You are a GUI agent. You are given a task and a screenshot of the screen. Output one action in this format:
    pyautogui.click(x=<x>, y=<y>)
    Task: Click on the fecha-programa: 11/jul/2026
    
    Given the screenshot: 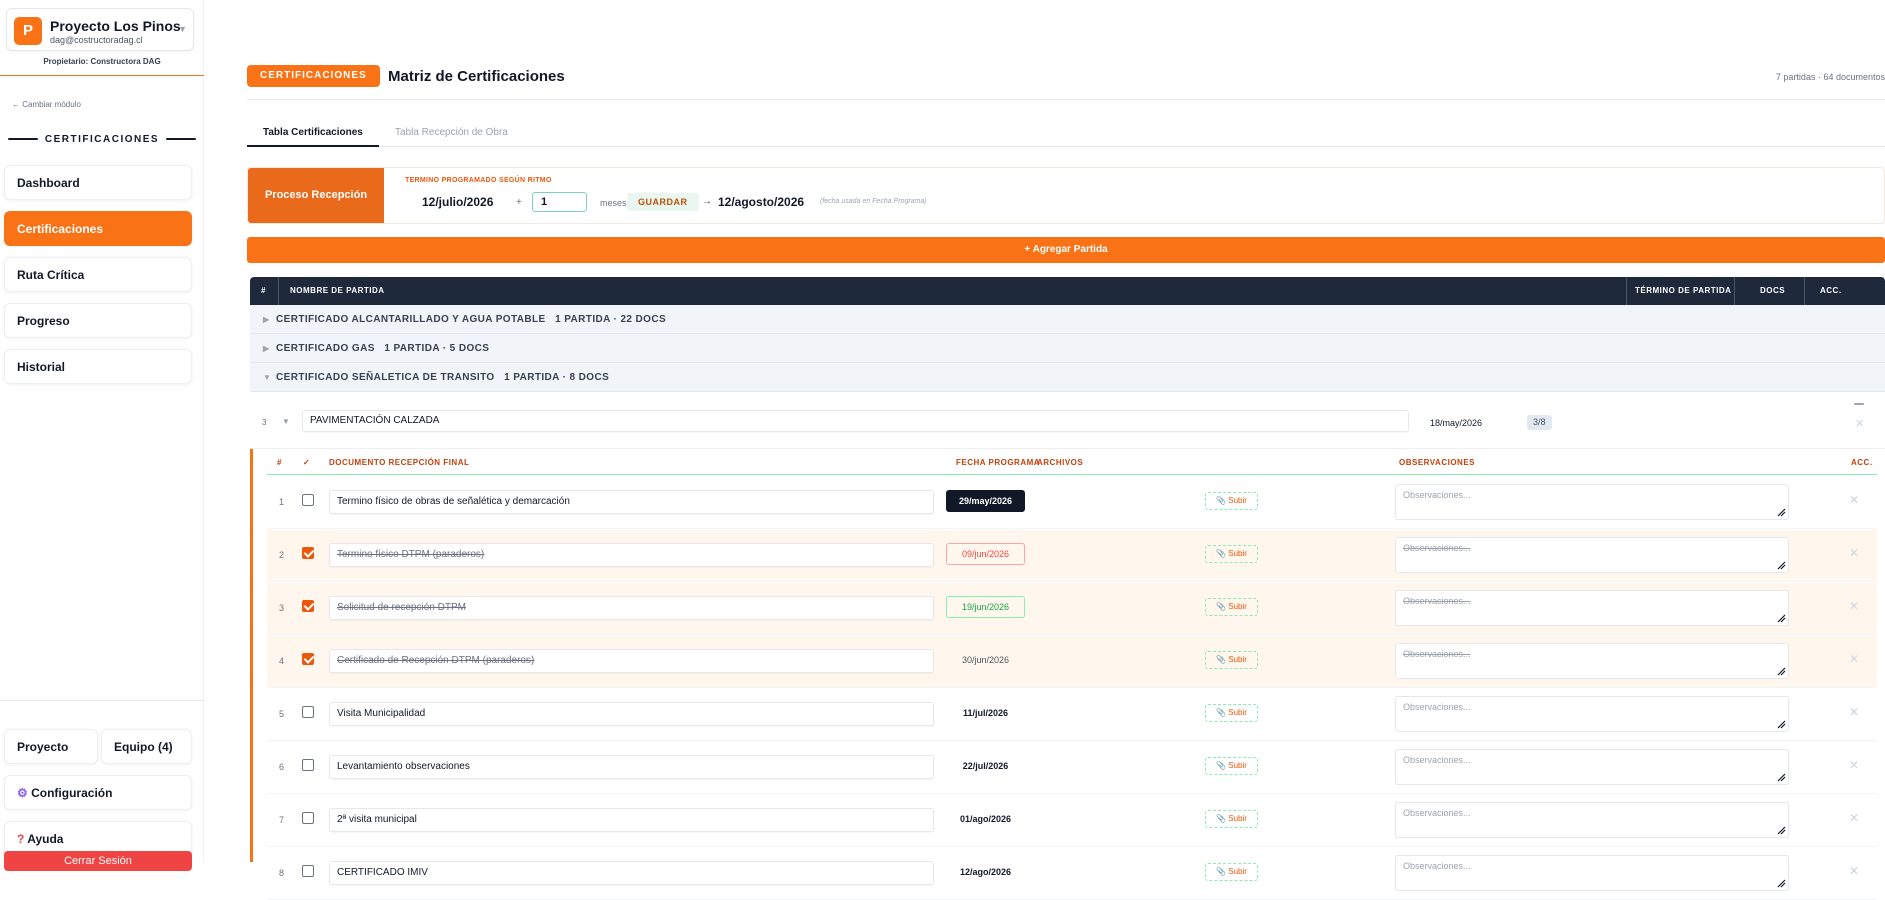 What is the action you would take?
    pyautogui.click(x=985, y=713)
    